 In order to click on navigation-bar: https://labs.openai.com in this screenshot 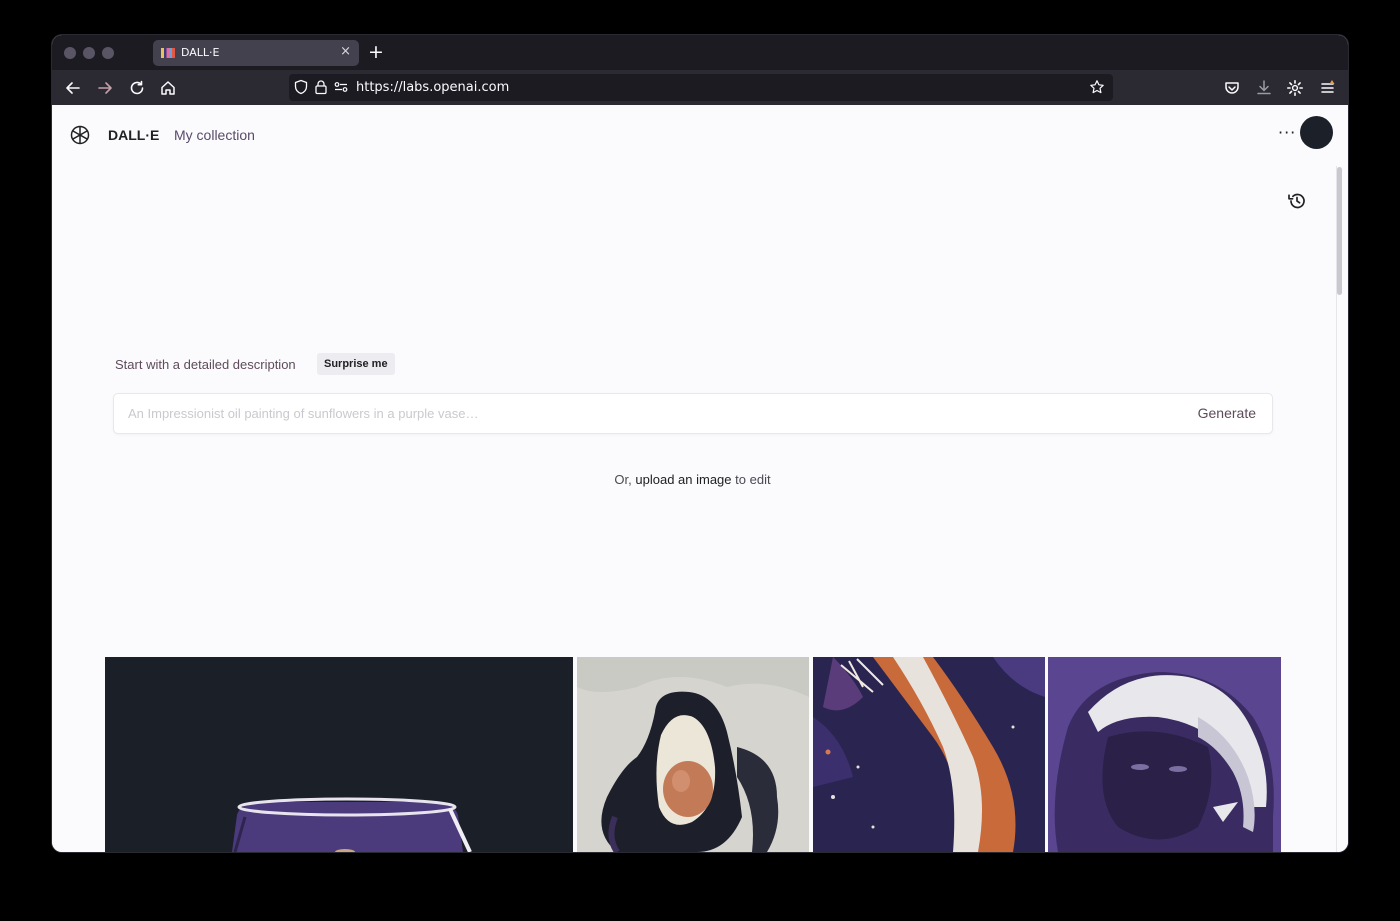, I will do `click(700, 87)`.